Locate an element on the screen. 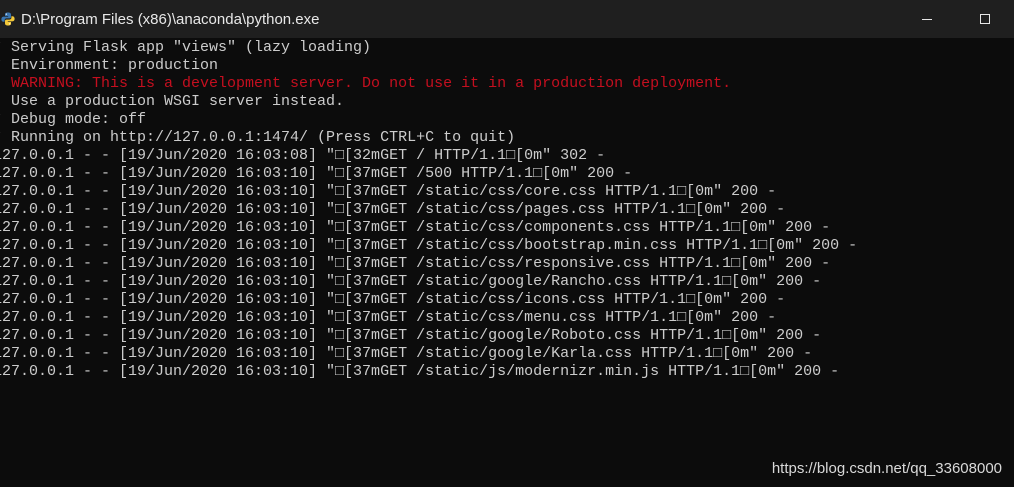 The height and width of the screenshot is (487, 1014). maximize-button is located at coordinates (985, 19).